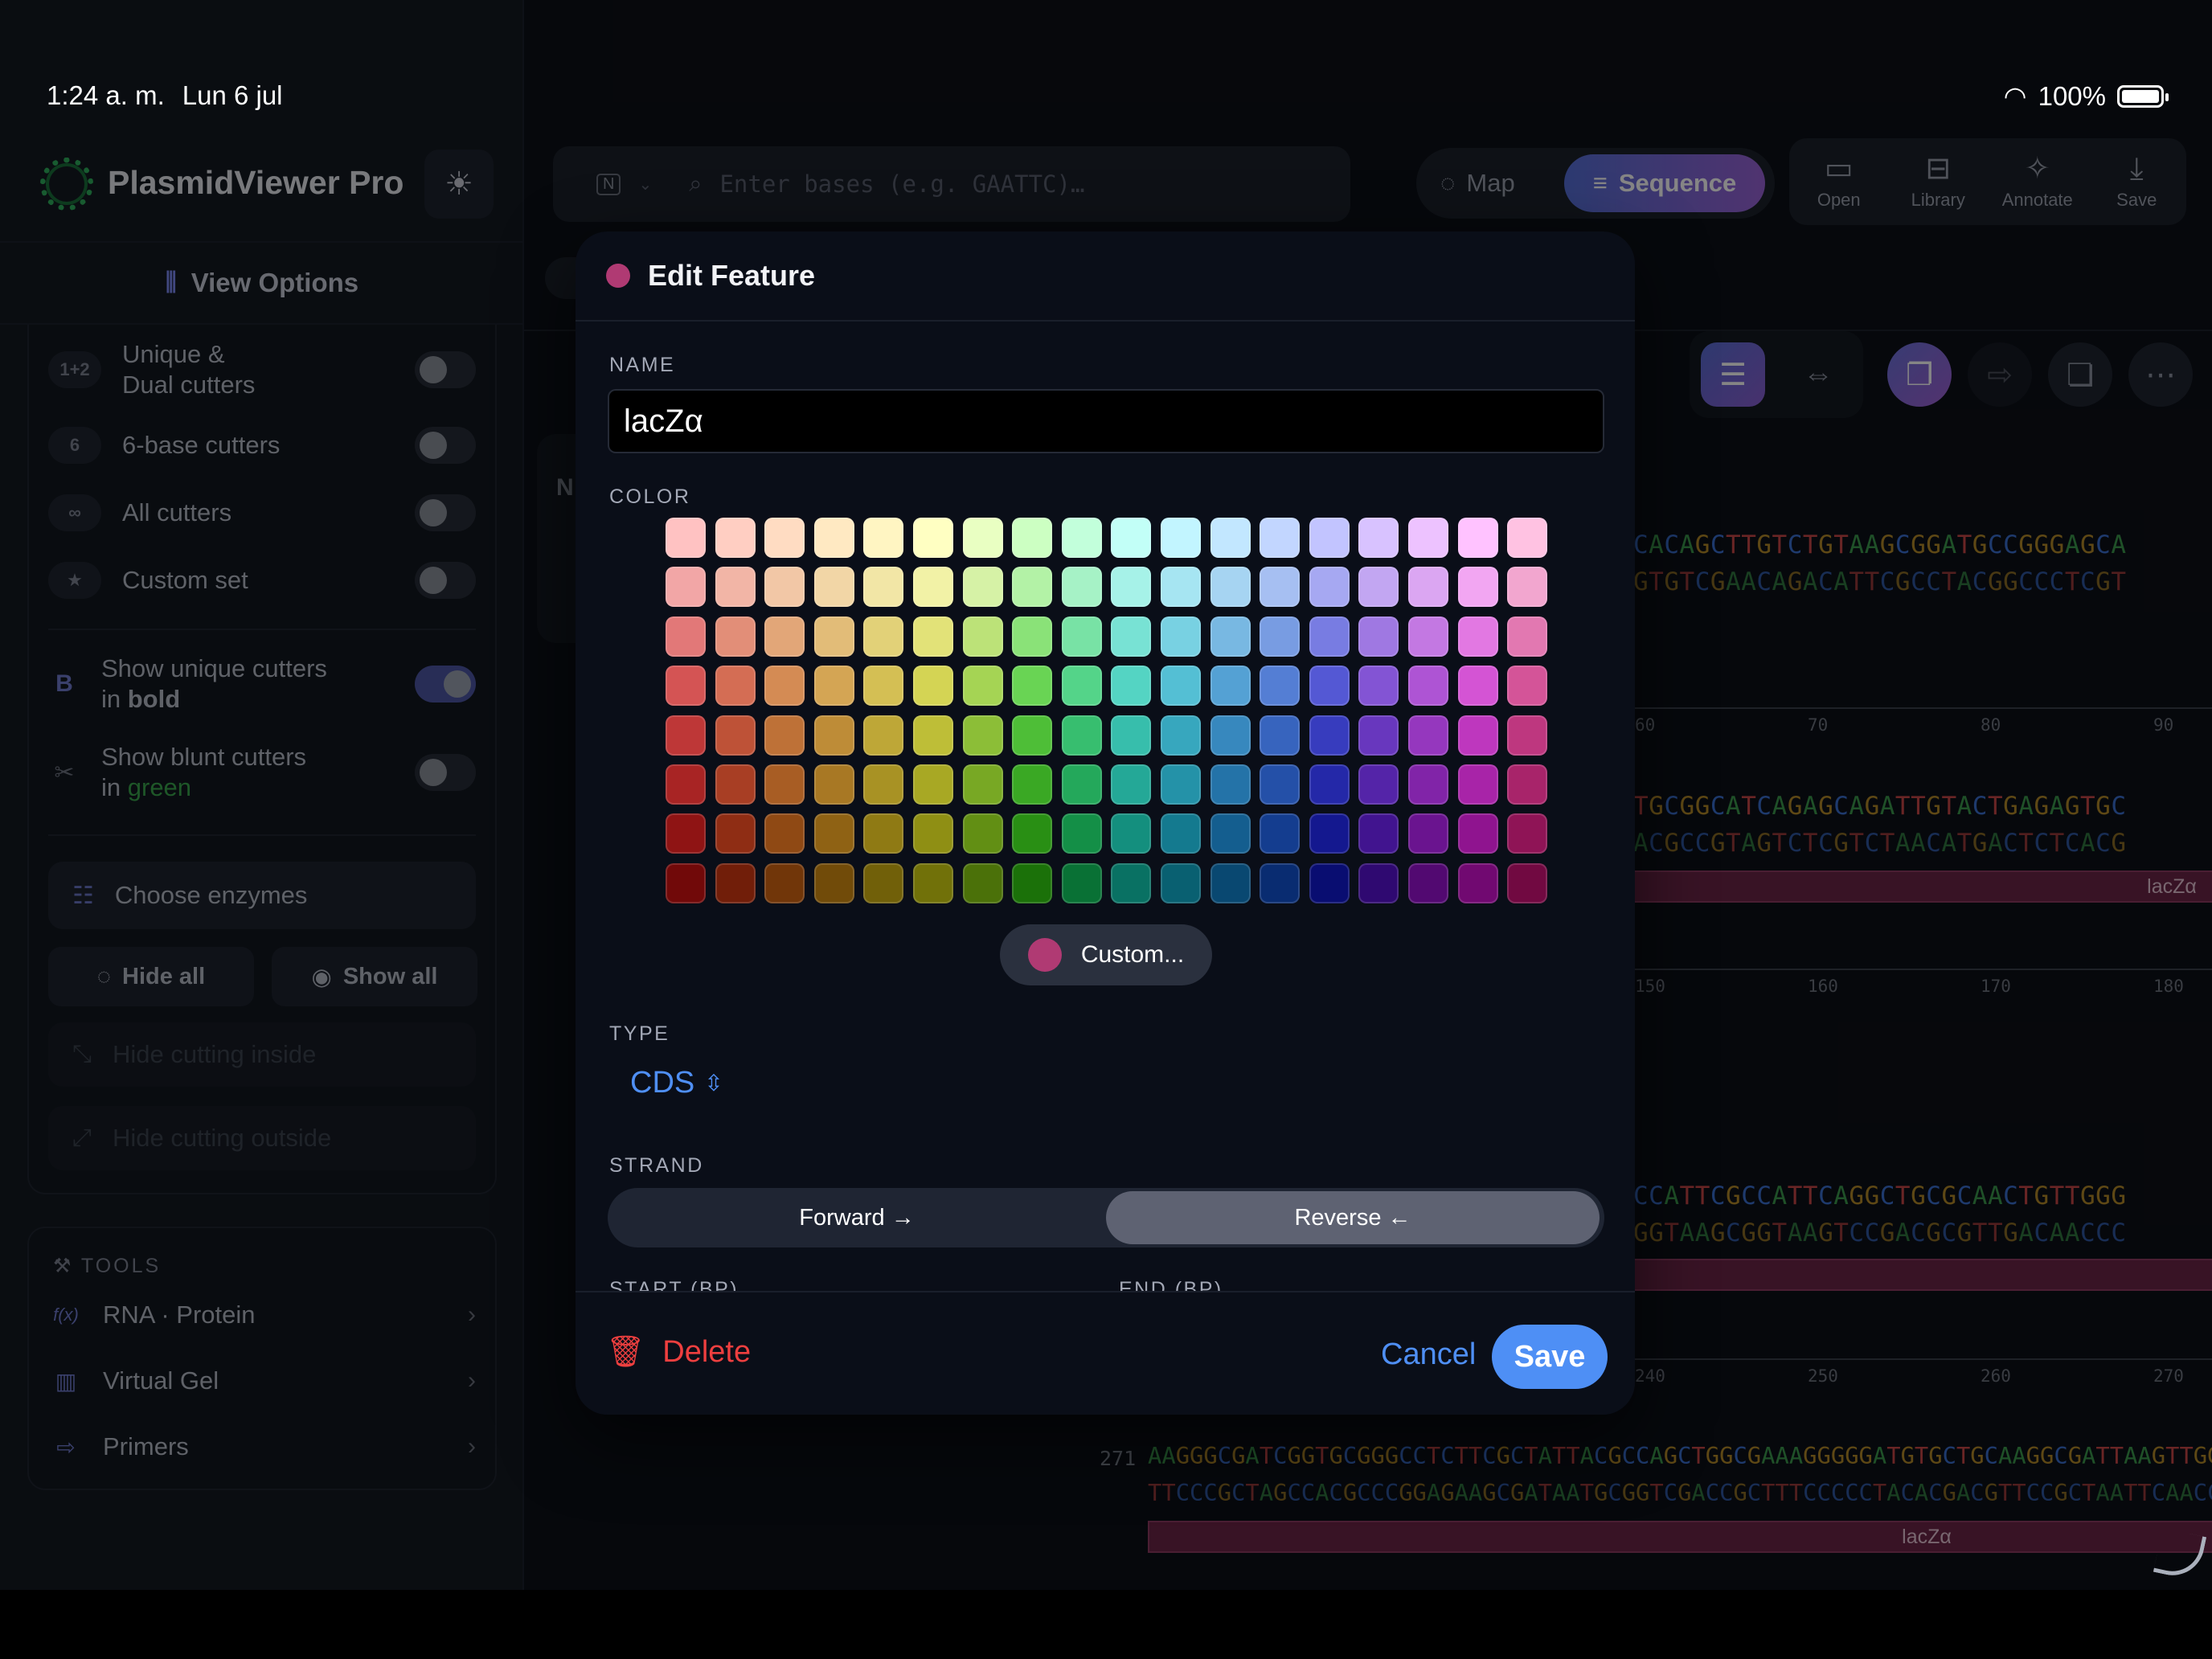 Image resolution: width=2212 pixels, height=1659 pixels. What do you see at coordinates (1353, 1217) in the screenshot?
I see `strand-reverse-option: Reverse ←` at bounding box center [1353, 1217].